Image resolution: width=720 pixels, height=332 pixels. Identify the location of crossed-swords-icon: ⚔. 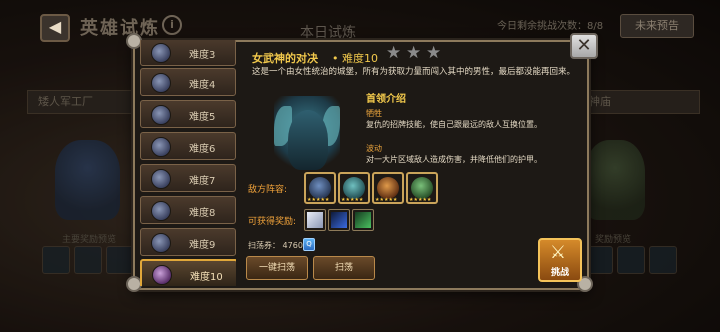
(558, 252).